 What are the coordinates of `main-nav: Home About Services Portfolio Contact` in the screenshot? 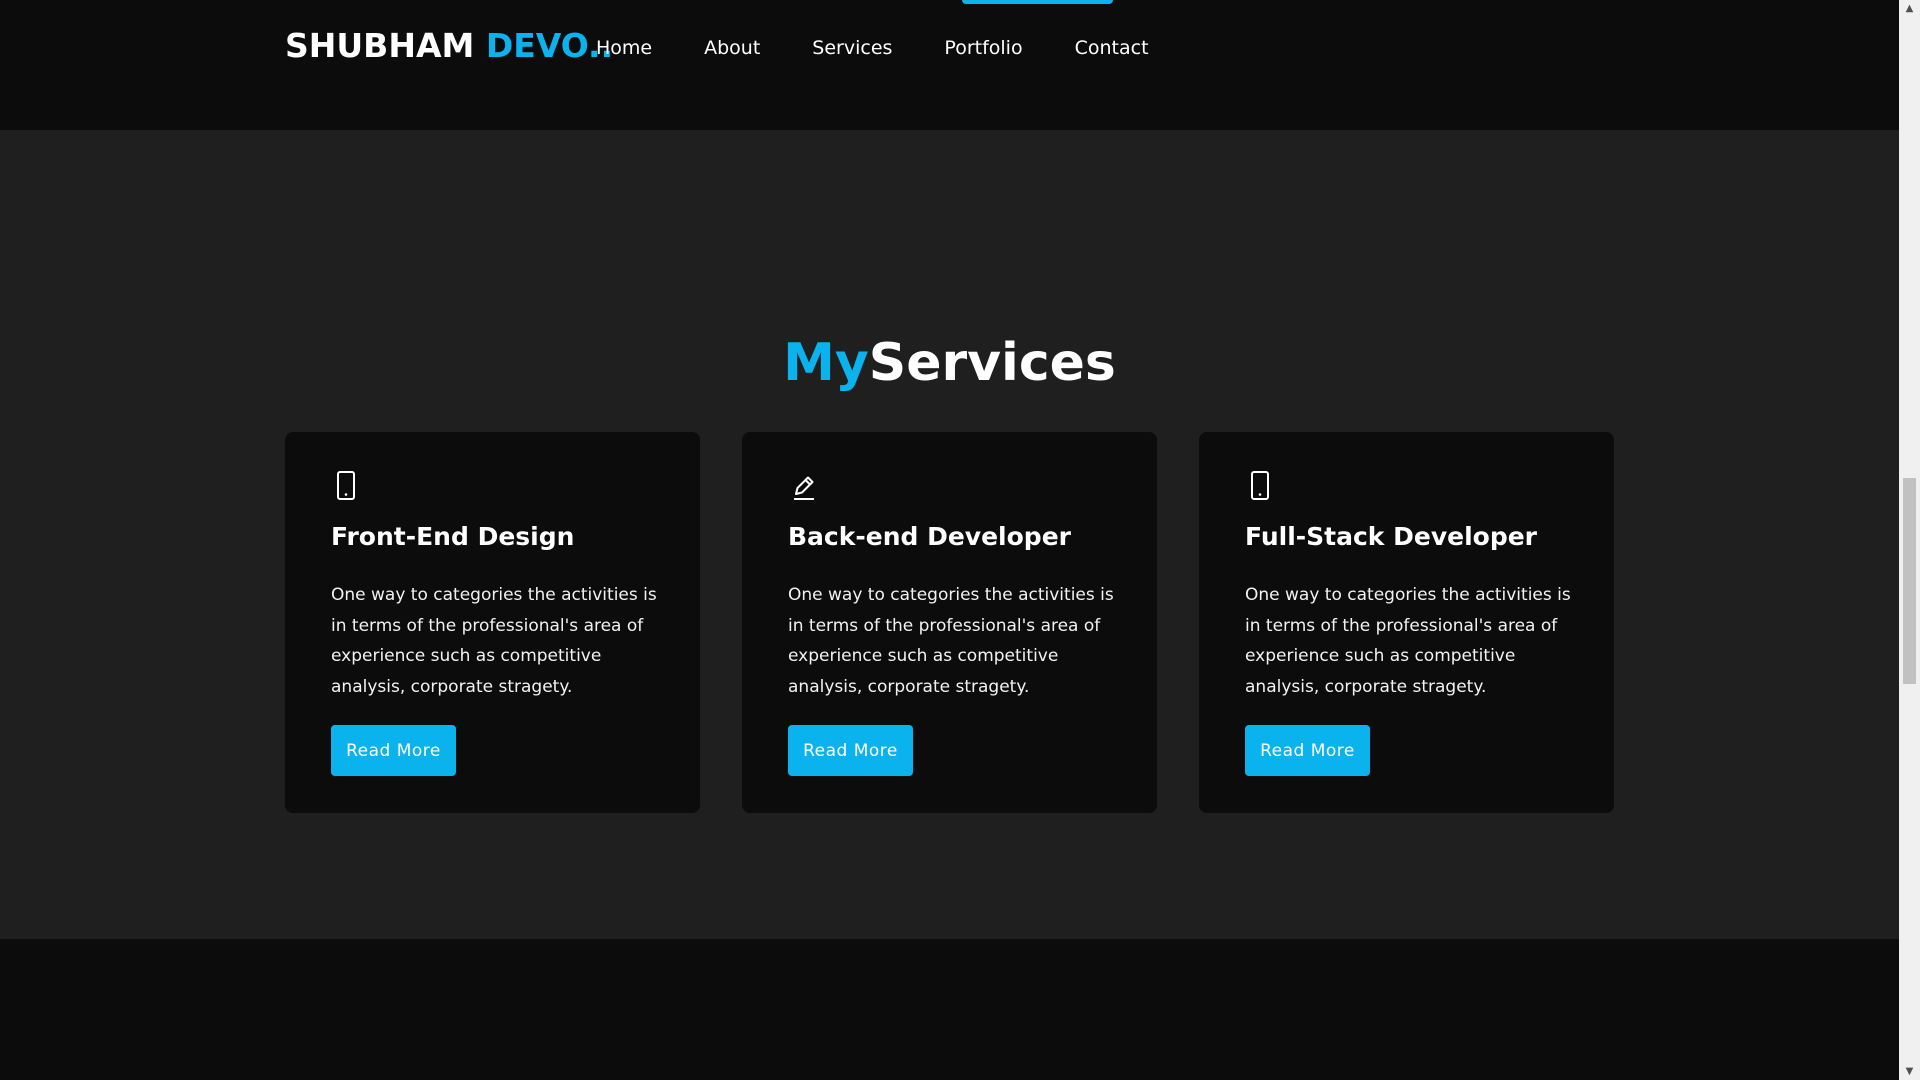 It's located at (898, 48).